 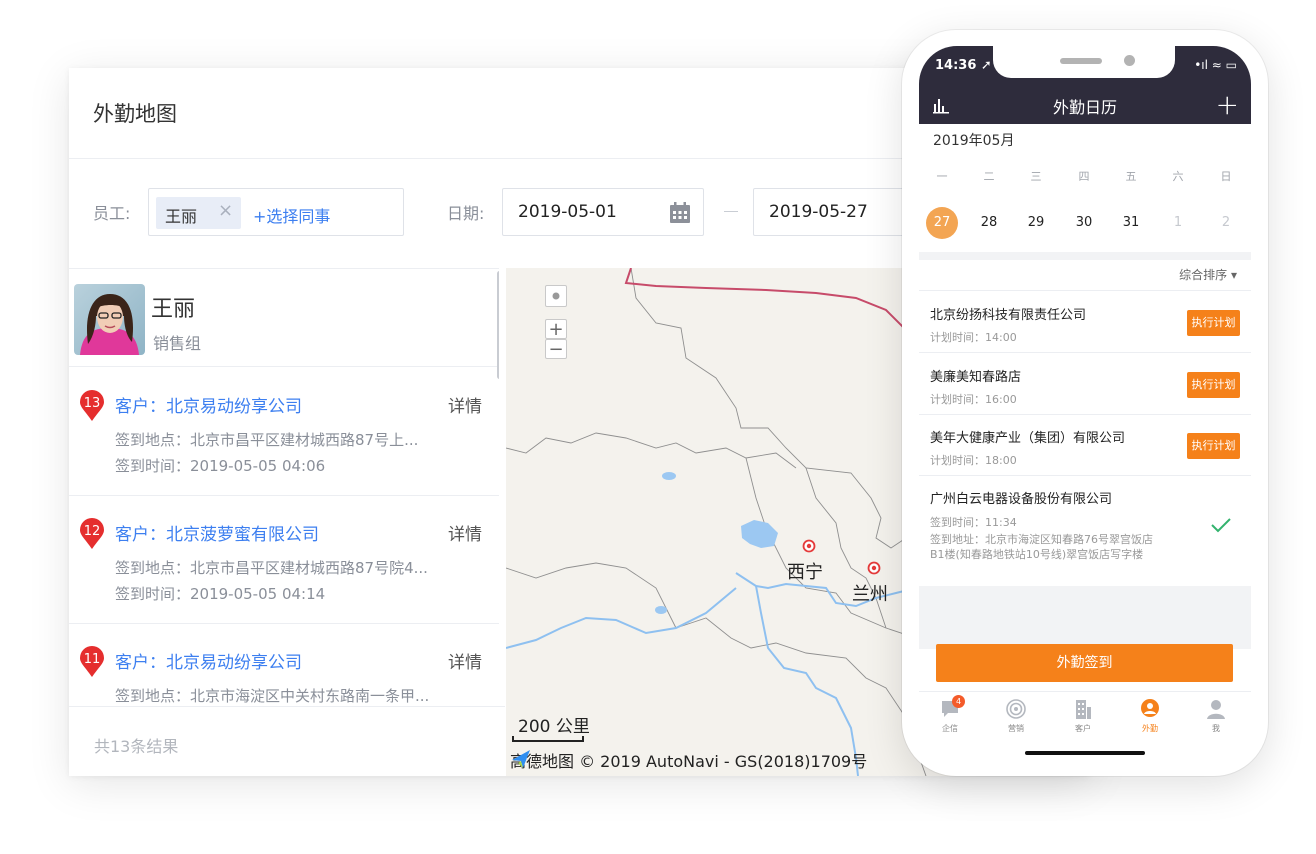 I want to click on calendar-day: 30, so click(x=1084, y=223).